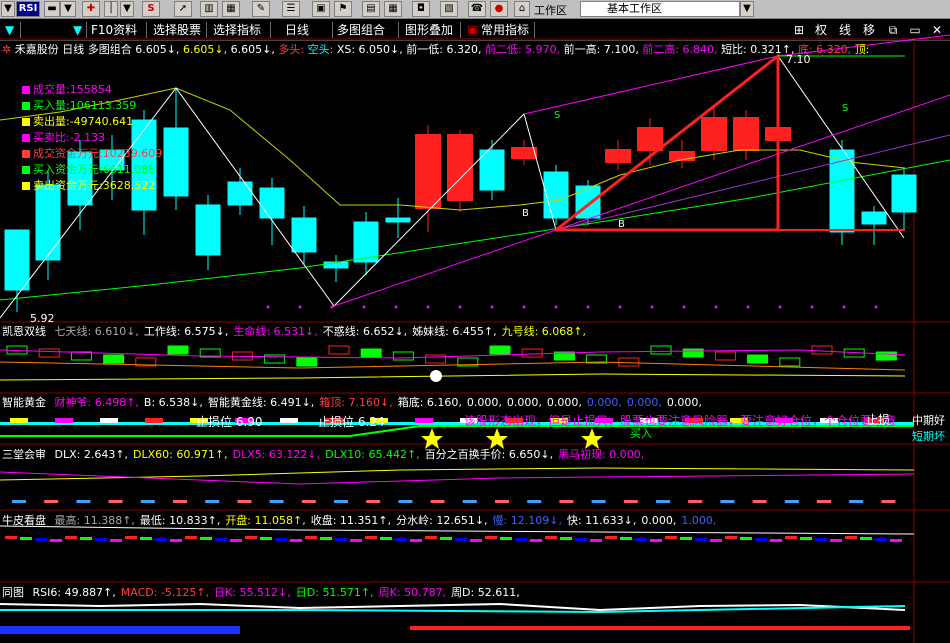 The height and width of the screenshot is (643, 950). I want to click on s-signal-label: S, so click(557, 115).